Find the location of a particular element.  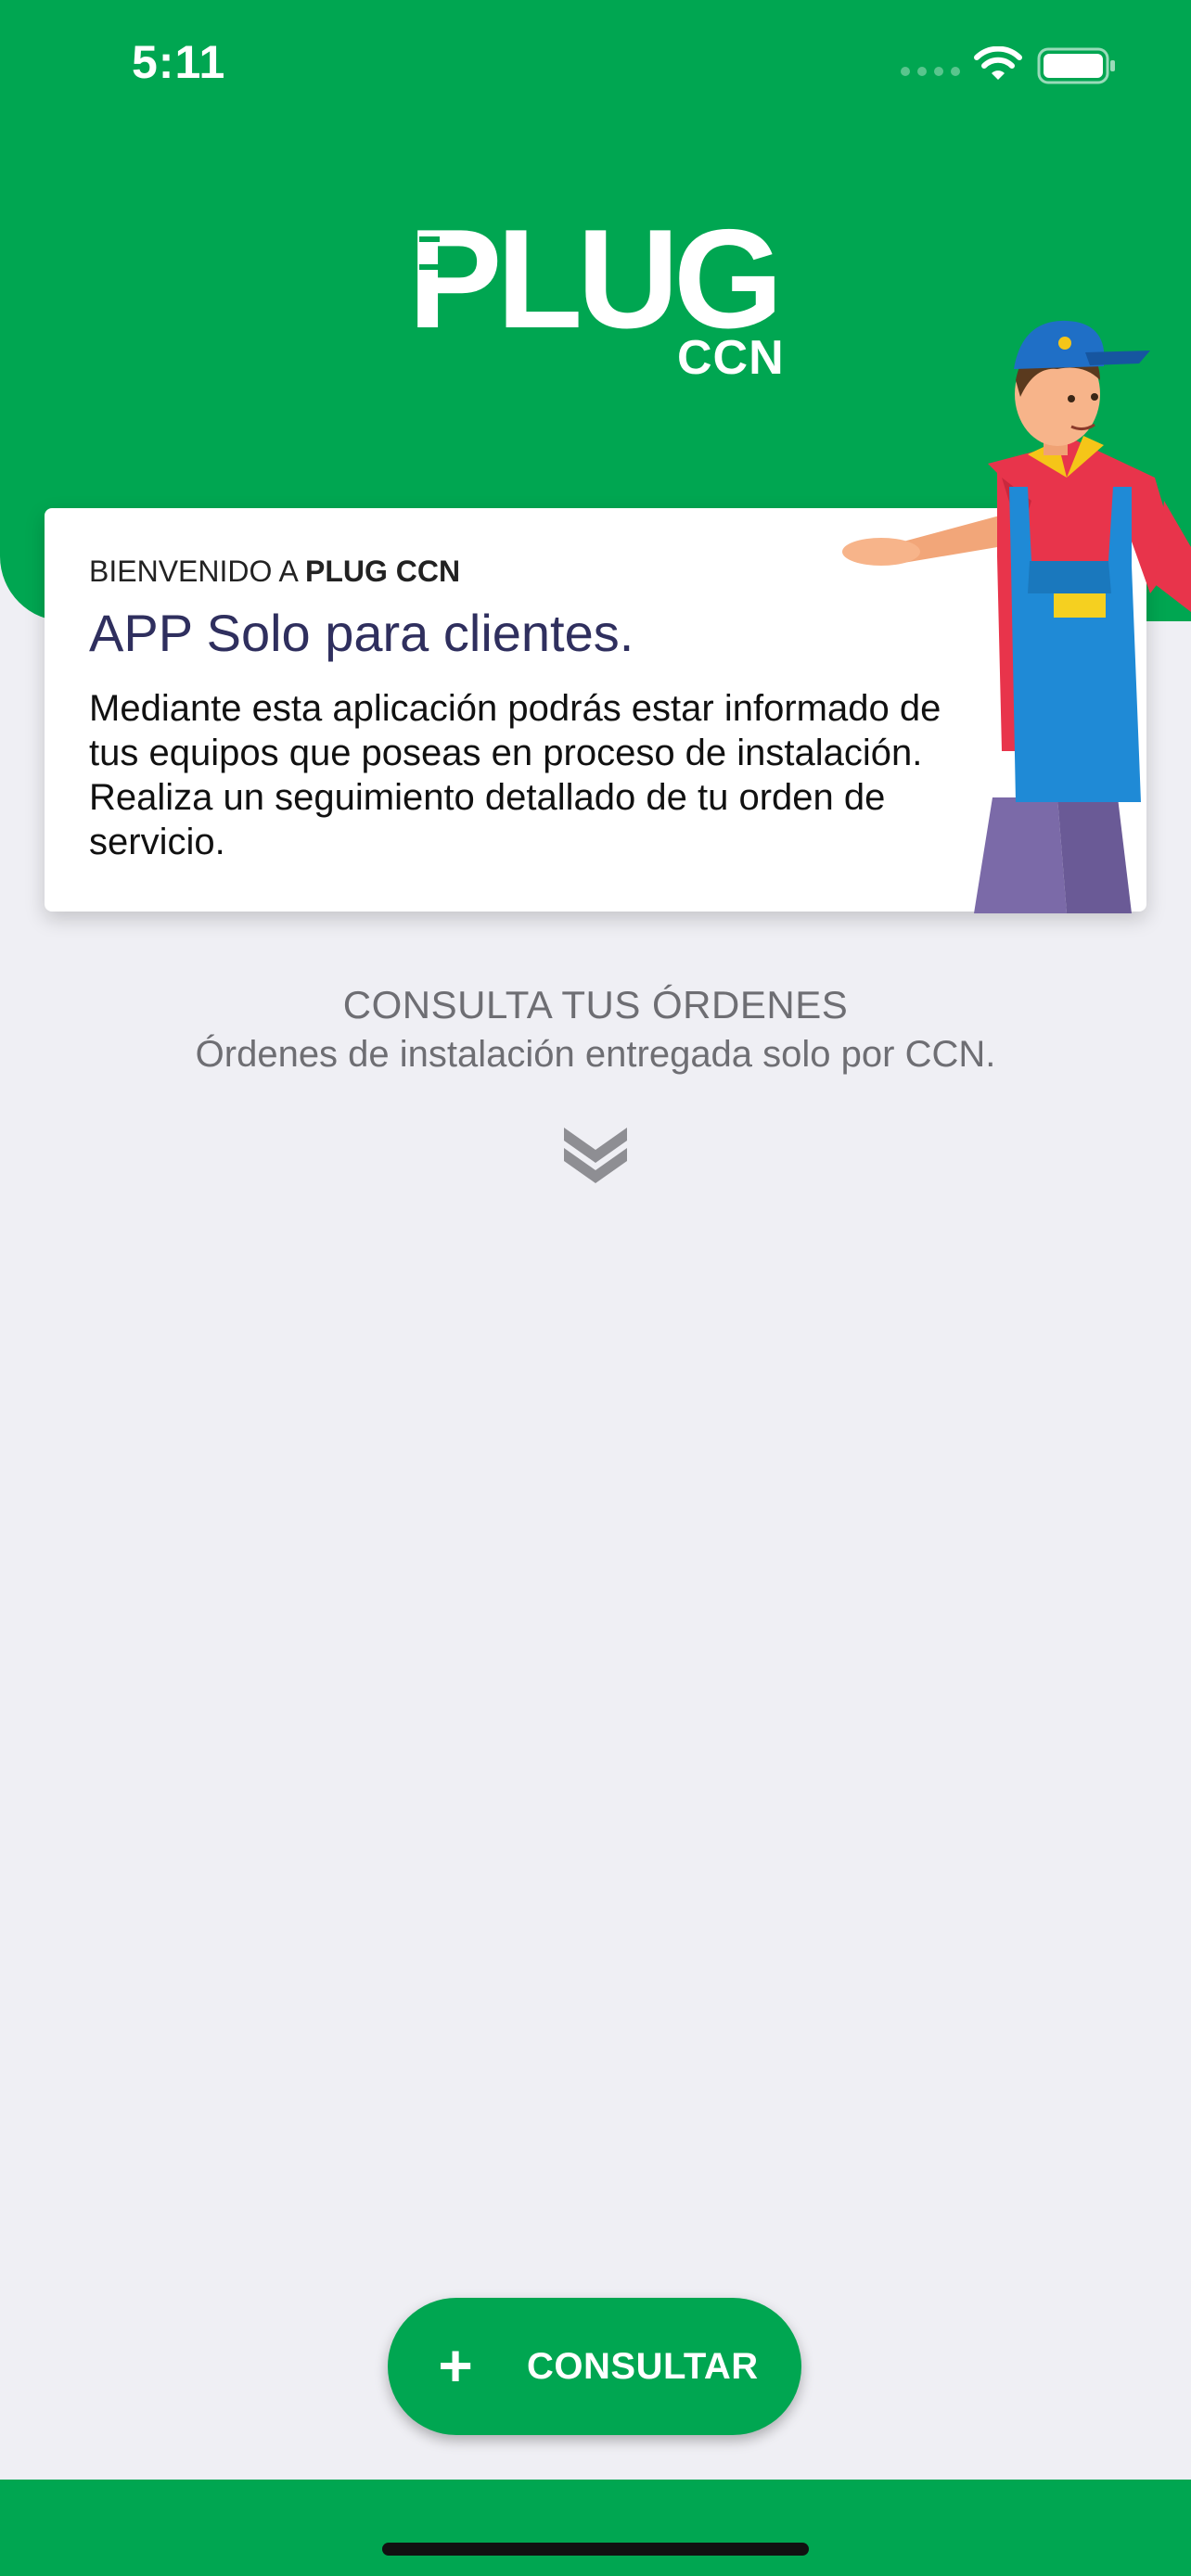

plug-ccn-logo: PLUG CCN is located at coordinates (598, 291).